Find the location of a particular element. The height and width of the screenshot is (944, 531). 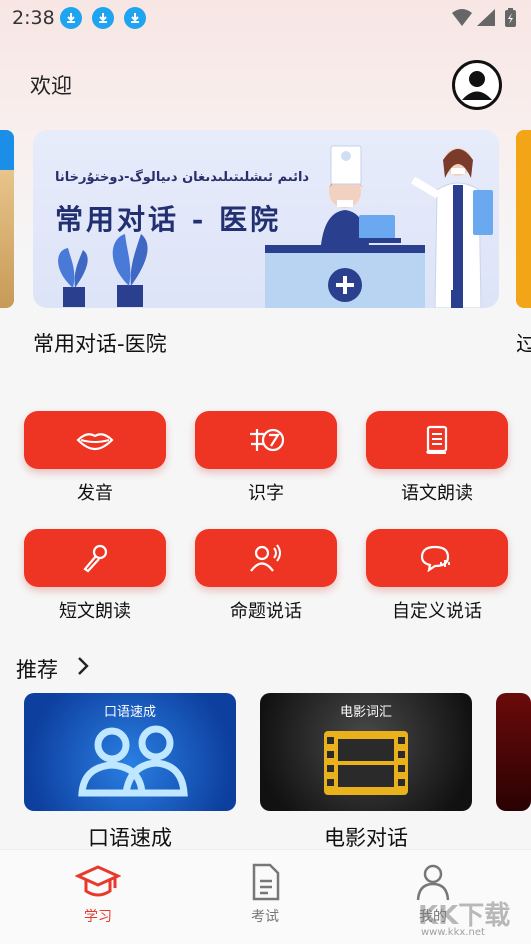

status-time: 2:38 is located at coordinates (33, 18).